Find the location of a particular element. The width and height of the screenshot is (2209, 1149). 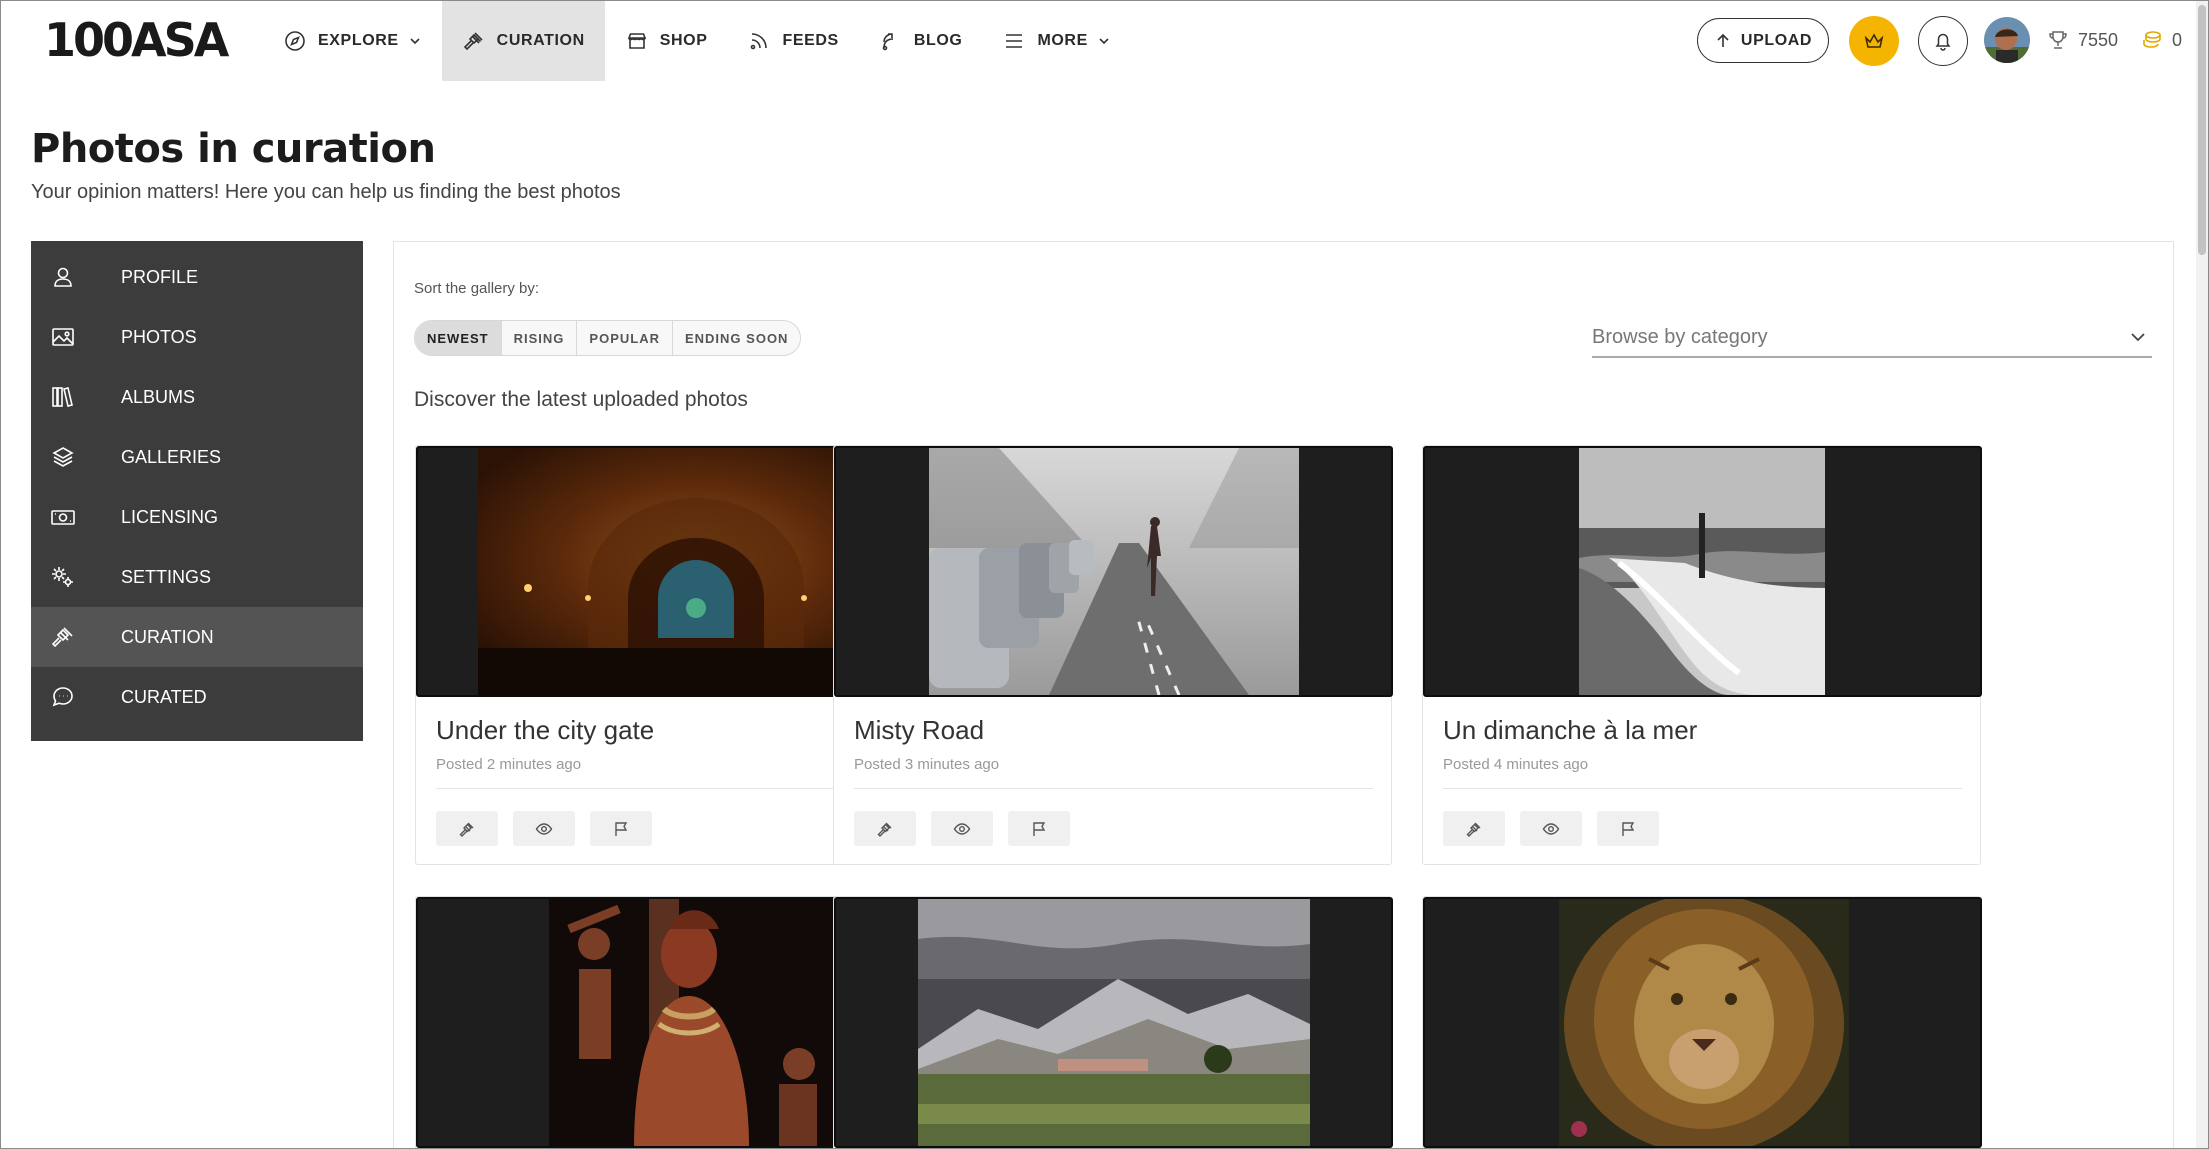

avatar-image is located at coordinates (2007, 40).